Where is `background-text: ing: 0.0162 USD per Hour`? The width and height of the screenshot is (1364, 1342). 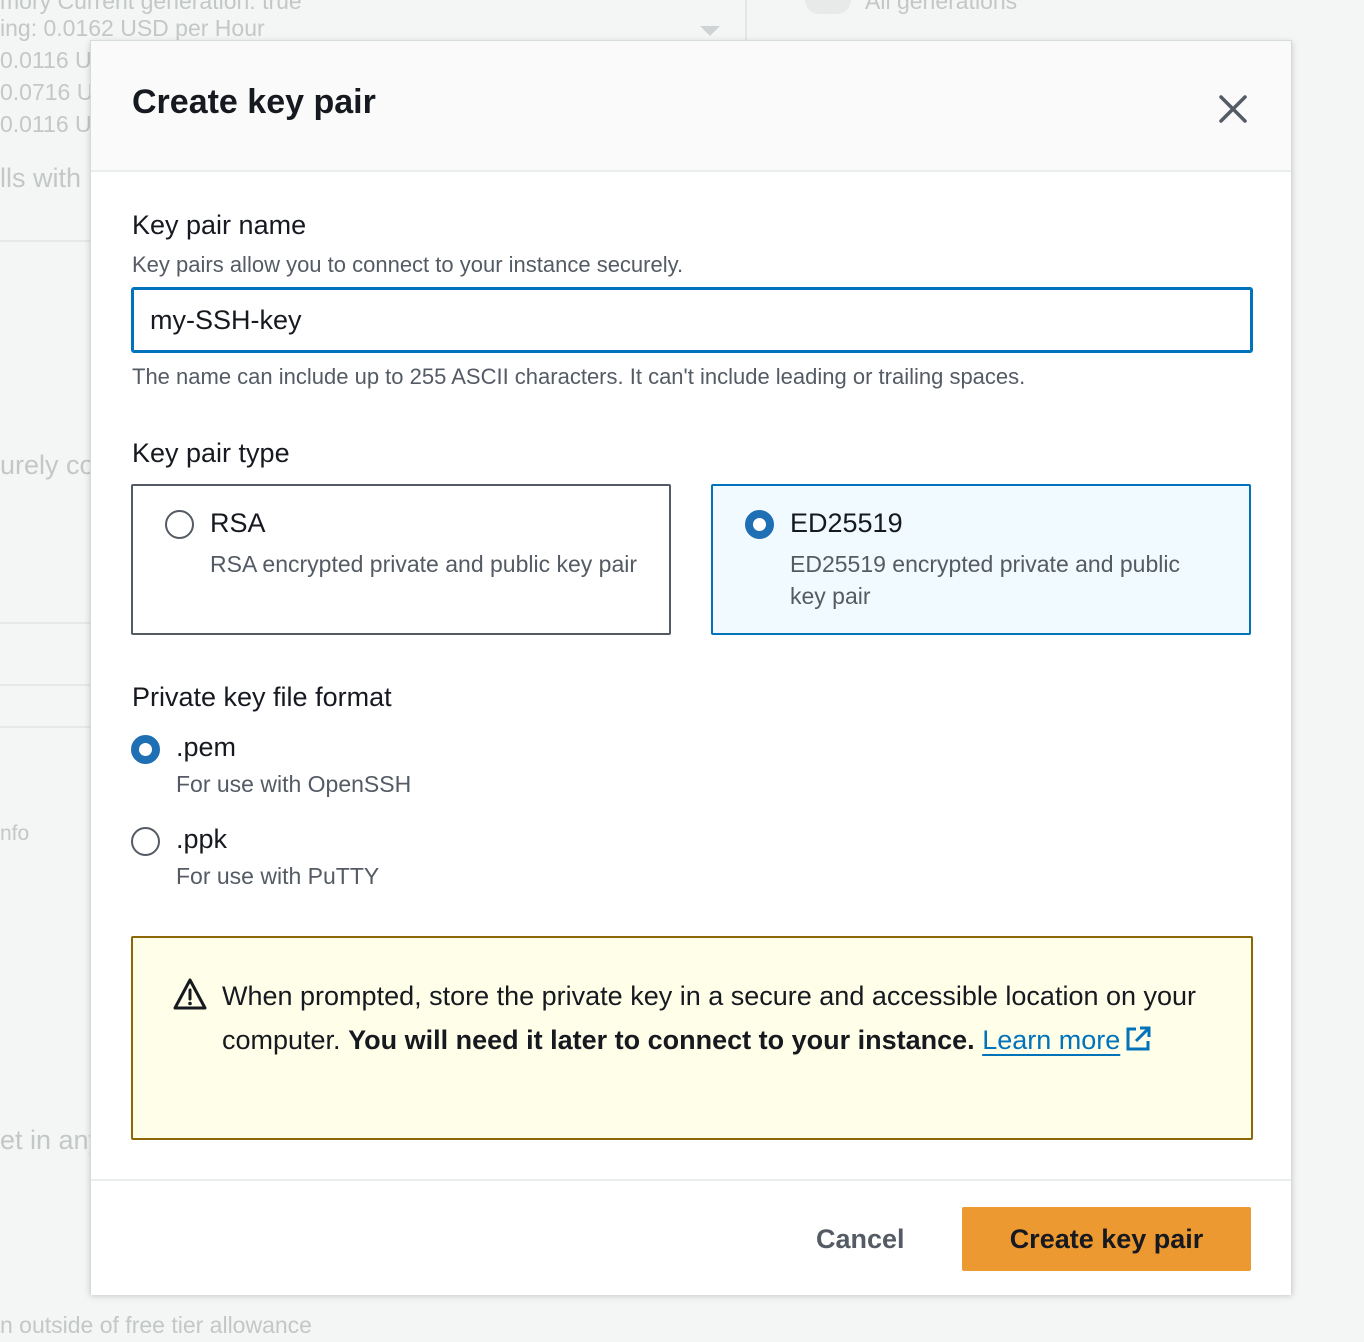 background-text: ing: 0.0162 USD per Hour is located at coordinates (132, 28).